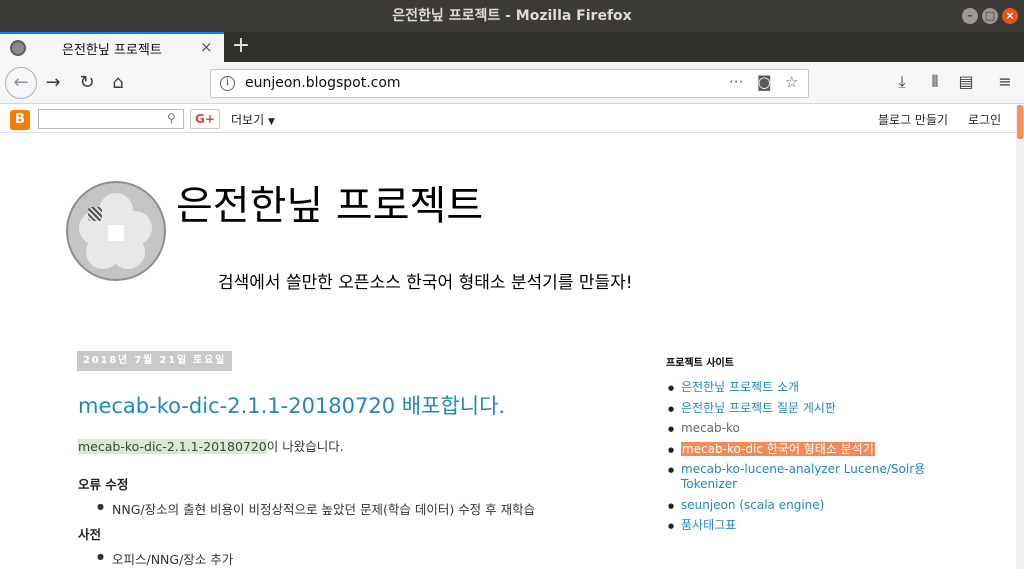  What do you see at coordinates (205, 119) in the screenshot?
I see `google-plus-button: G+` at bounding box center [205, 119].